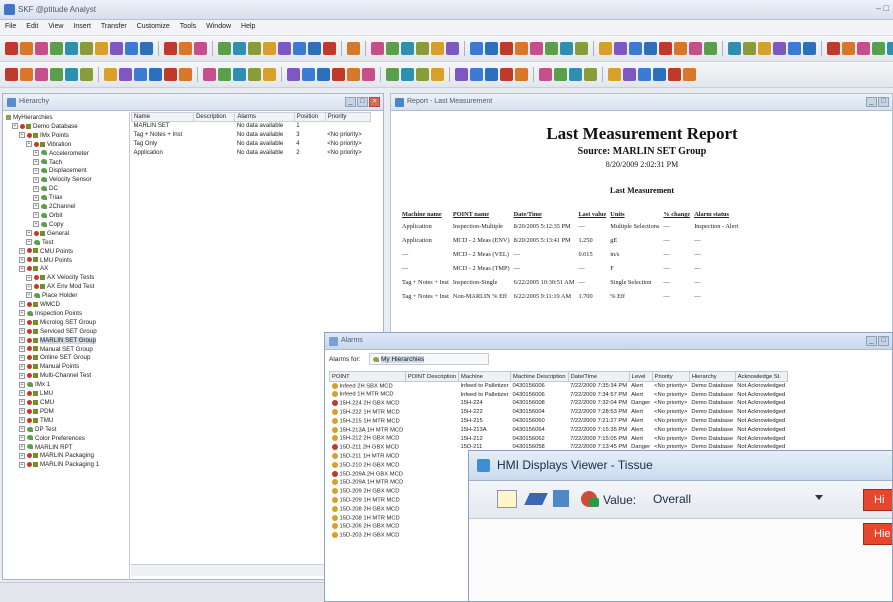 Image resolution: width=893 pixels, height=602 pixels. I want to click on tree-node: + Color Preferences, so click(65, 439).